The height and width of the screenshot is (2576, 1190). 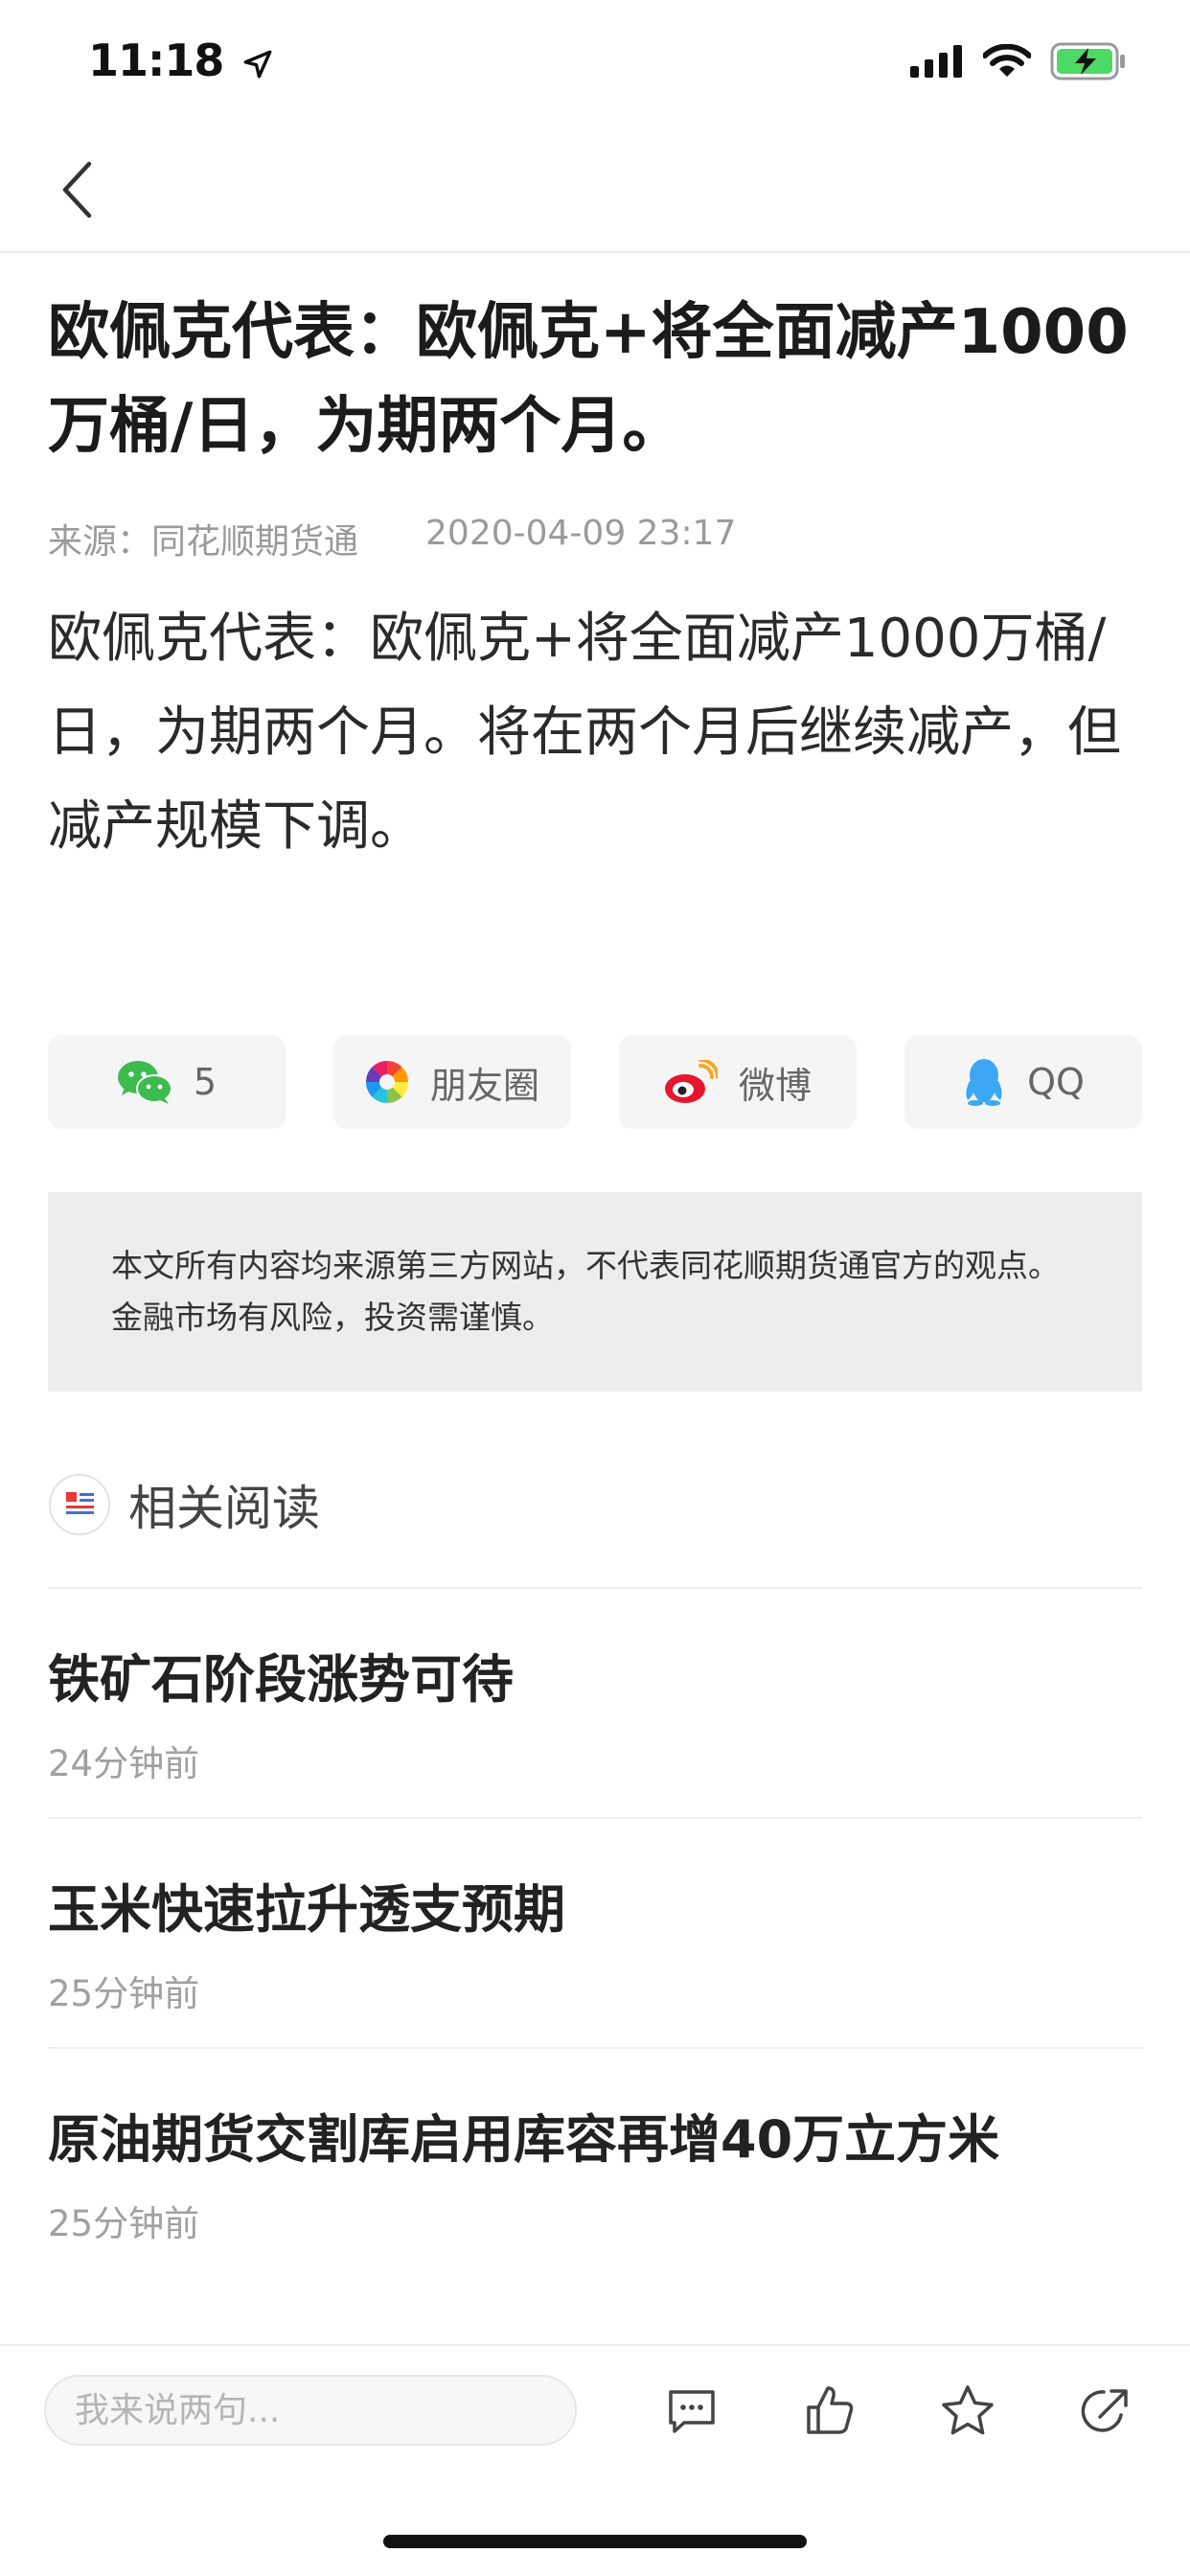 What do you see at coordinates (595, 252) in the screenshot?
I see `nav-divider` at bounding box center [595, 252].